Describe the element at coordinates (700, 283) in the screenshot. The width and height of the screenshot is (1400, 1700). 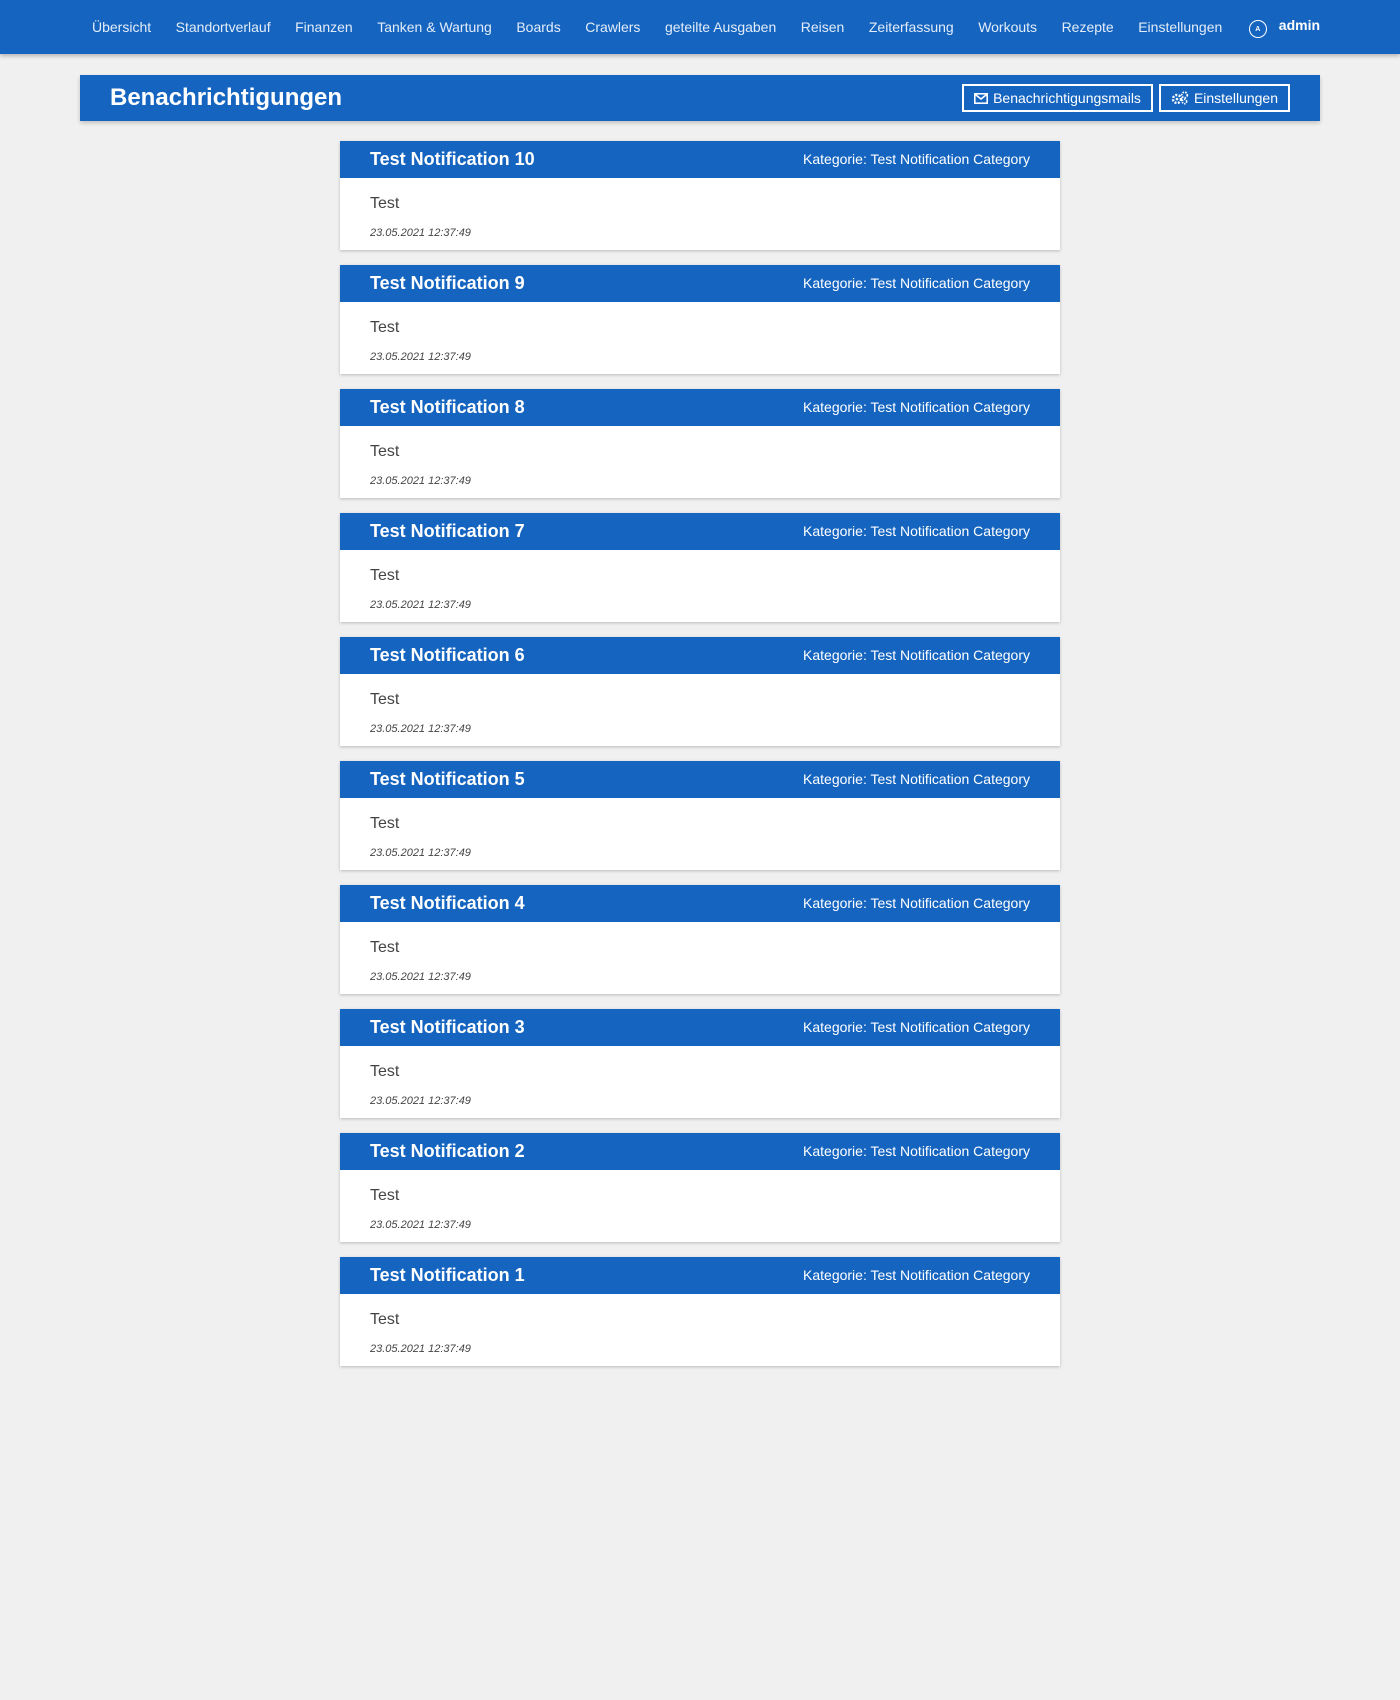
I see `notification-header: Test Notification 9 Kategorie` at that location.